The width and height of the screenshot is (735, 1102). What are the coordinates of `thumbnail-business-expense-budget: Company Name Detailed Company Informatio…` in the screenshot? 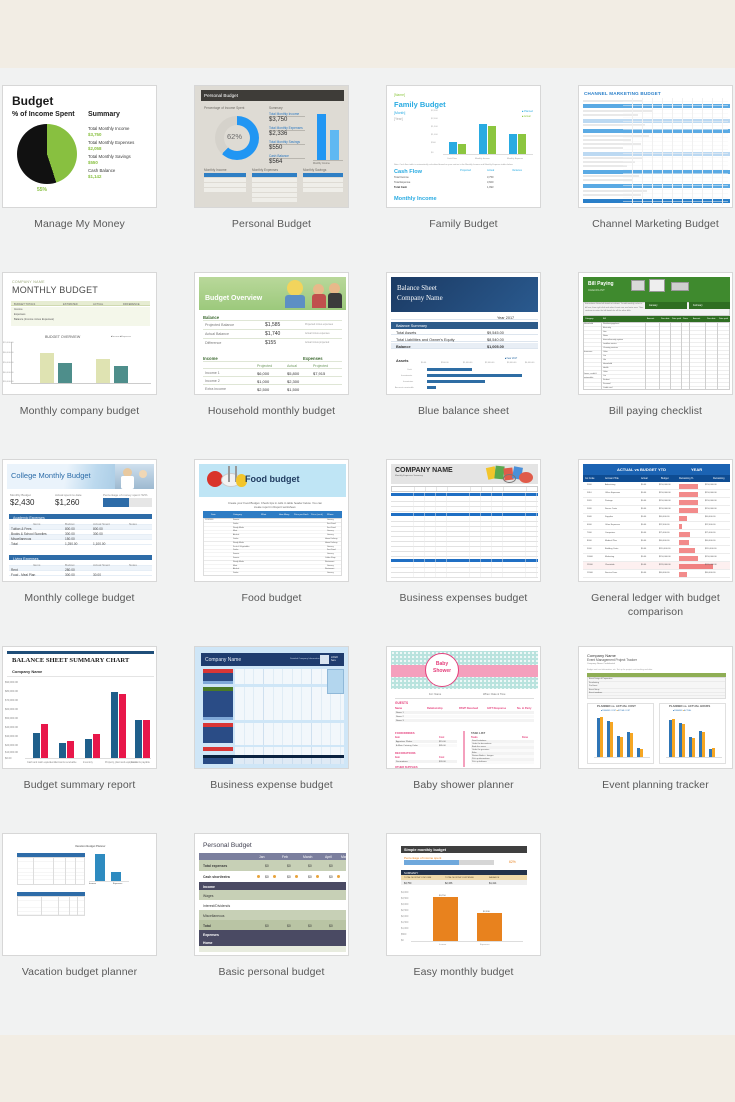 It's located at (271, 707).